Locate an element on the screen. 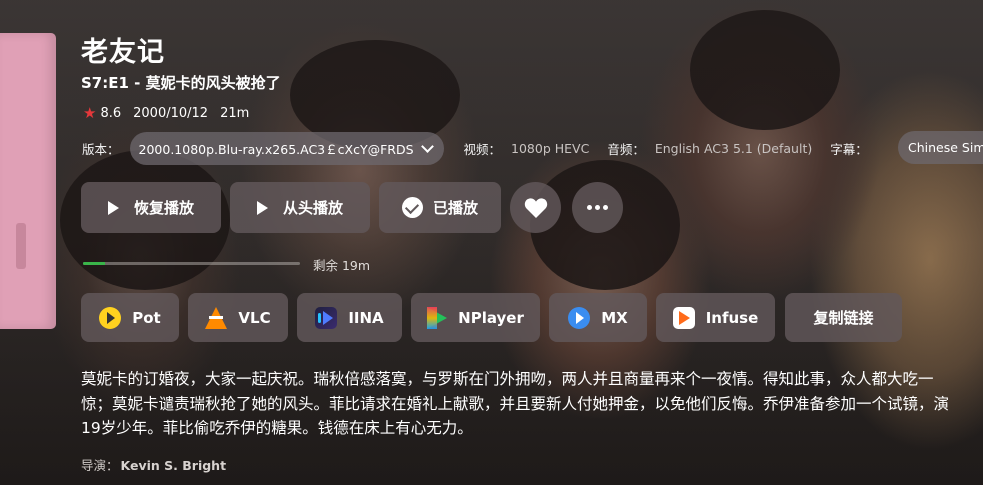 The width and height of the screenshot is (983, 485). copy-link-button: 复制链接 is located at coordinates (843, 317).